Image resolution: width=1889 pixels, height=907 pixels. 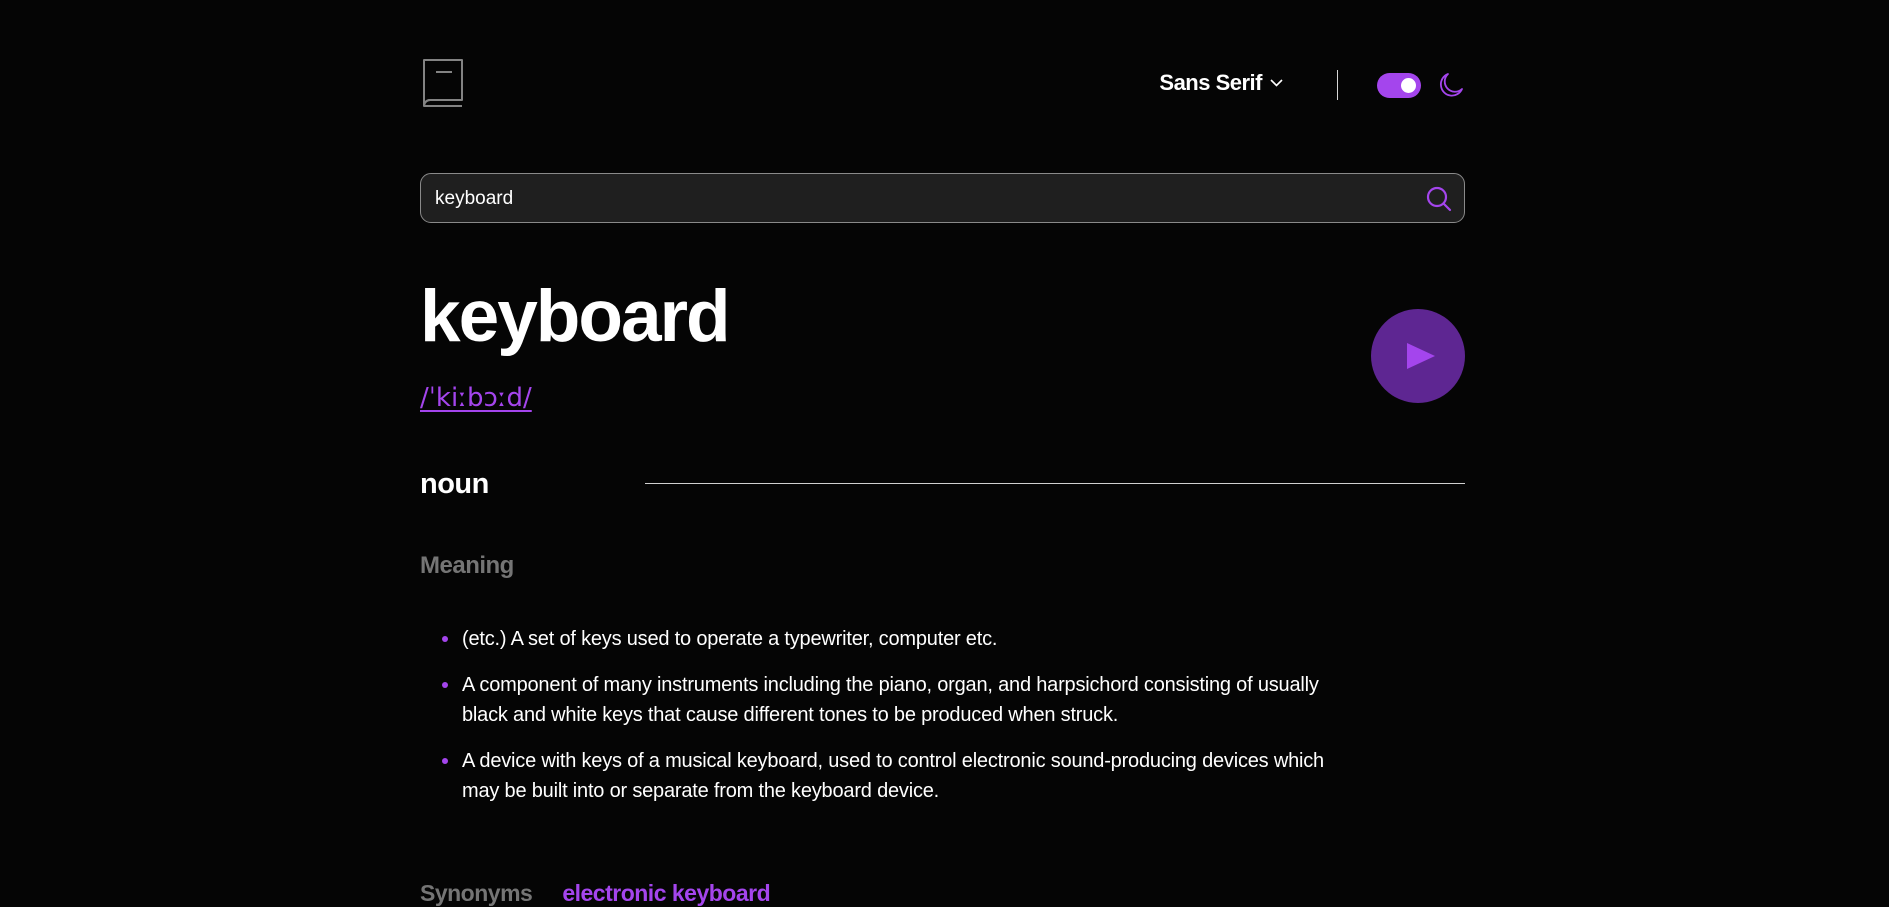 I want to click on search-icon, so click(x=1439, y=199).